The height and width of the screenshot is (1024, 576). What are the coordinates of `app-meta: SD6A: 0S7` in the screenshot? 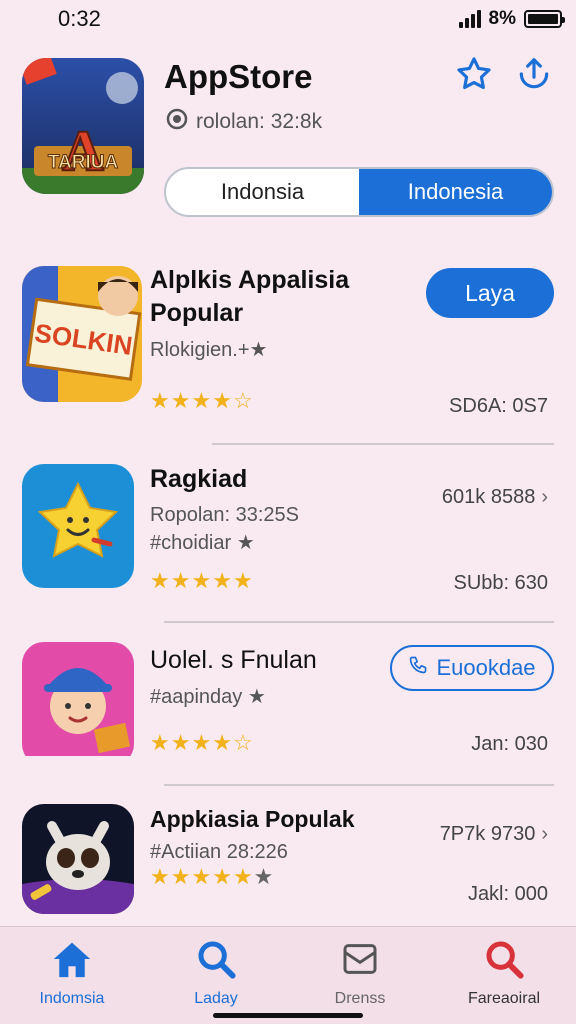 It's located at (498, 406).